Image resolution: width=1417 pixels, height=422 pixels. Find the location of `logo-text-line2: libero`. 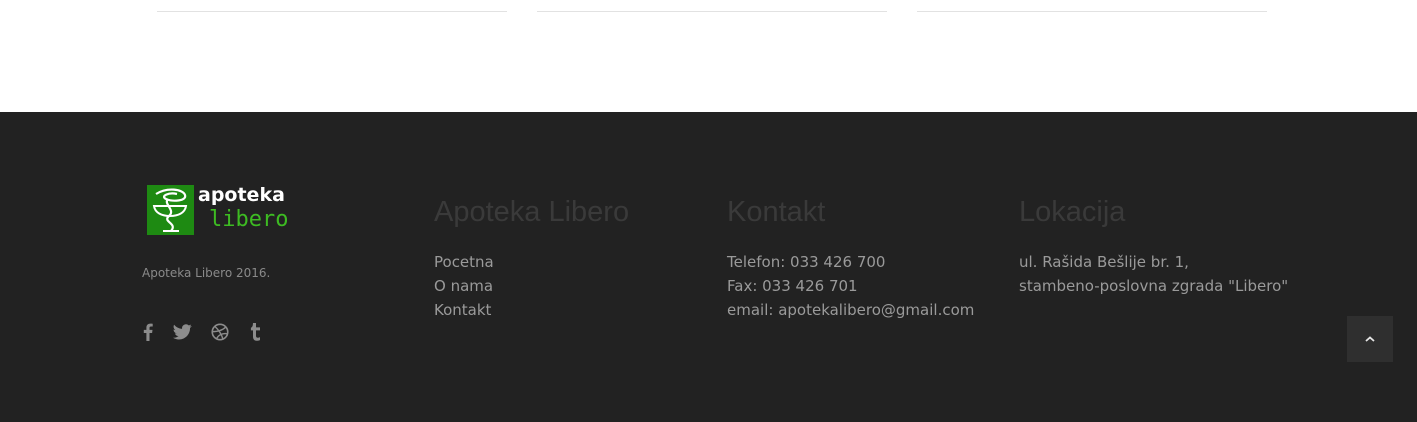

logo-text-line2: libero is located at coordinates (249, 219).